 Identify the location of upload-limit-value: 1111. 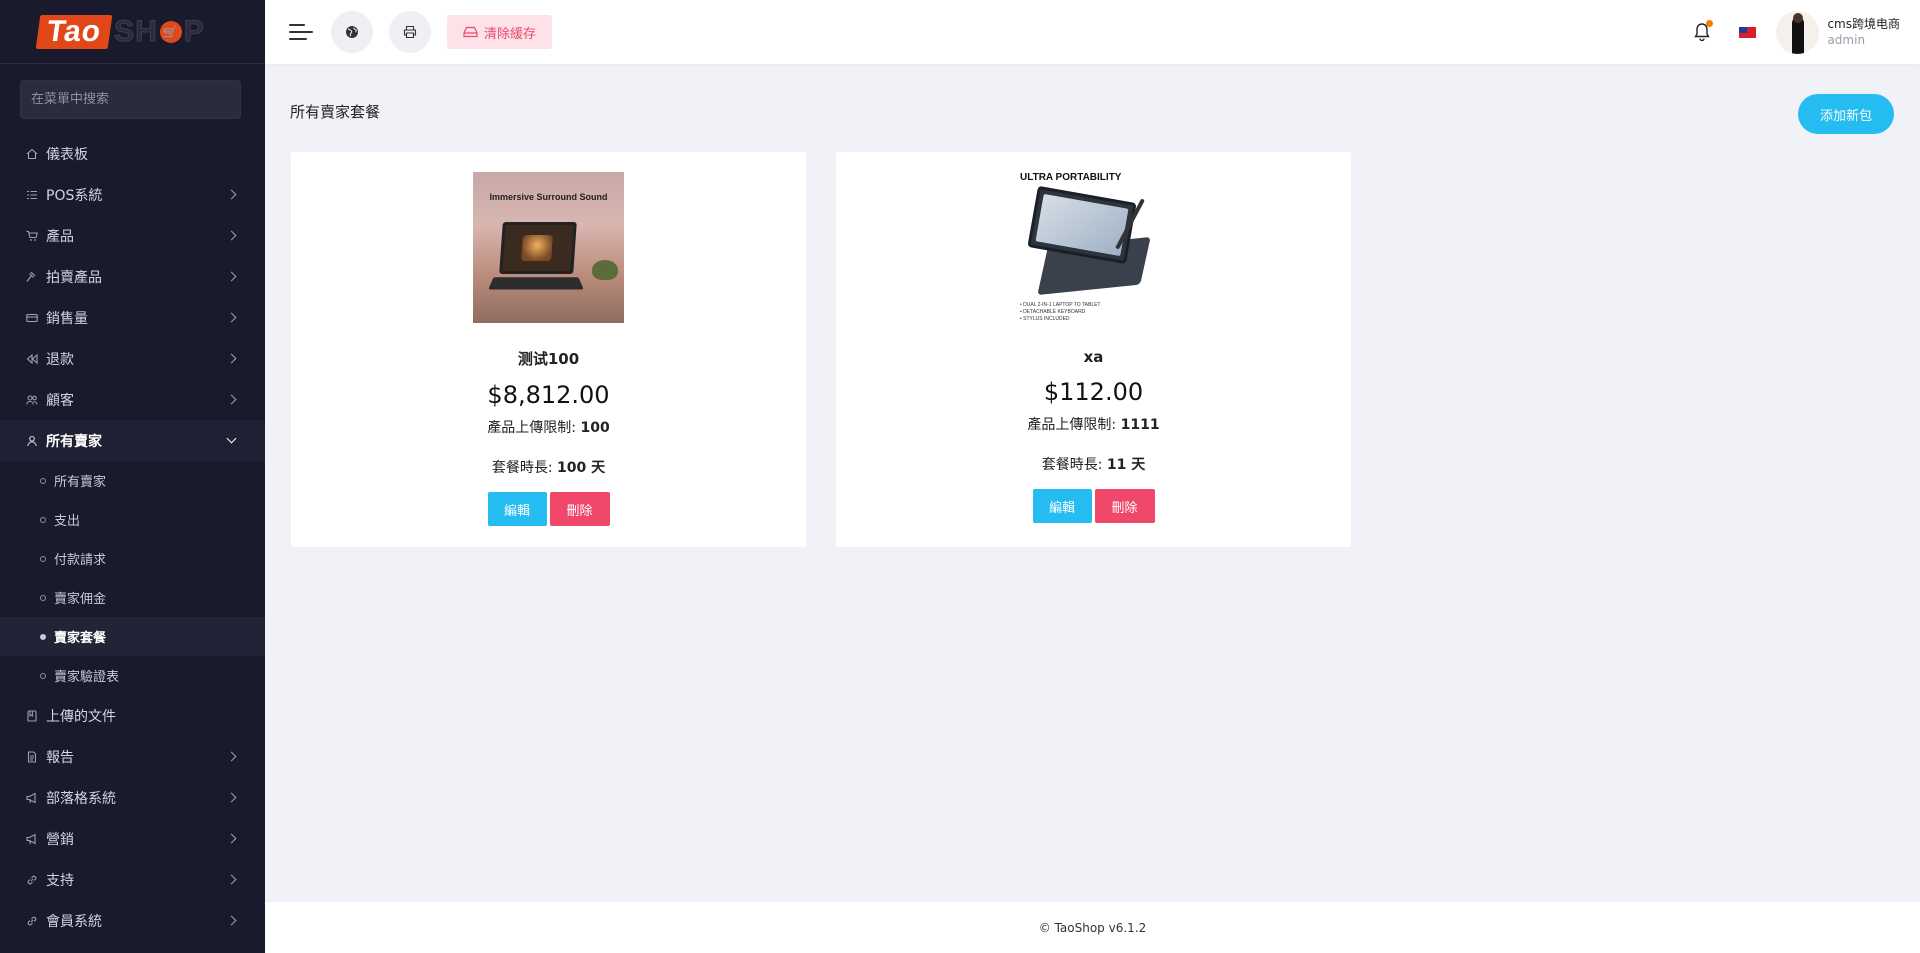
(1140, 425).